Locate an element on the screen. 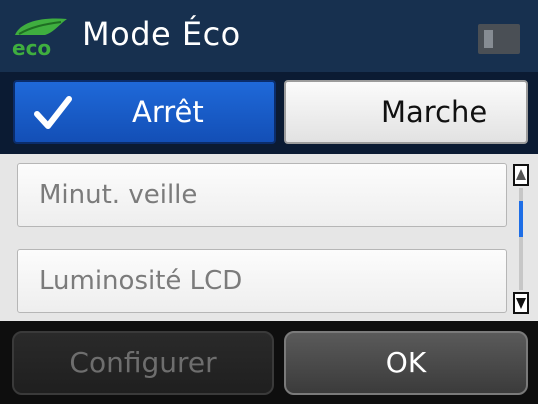  scroll-up-button is located at coordinates (521, 175).